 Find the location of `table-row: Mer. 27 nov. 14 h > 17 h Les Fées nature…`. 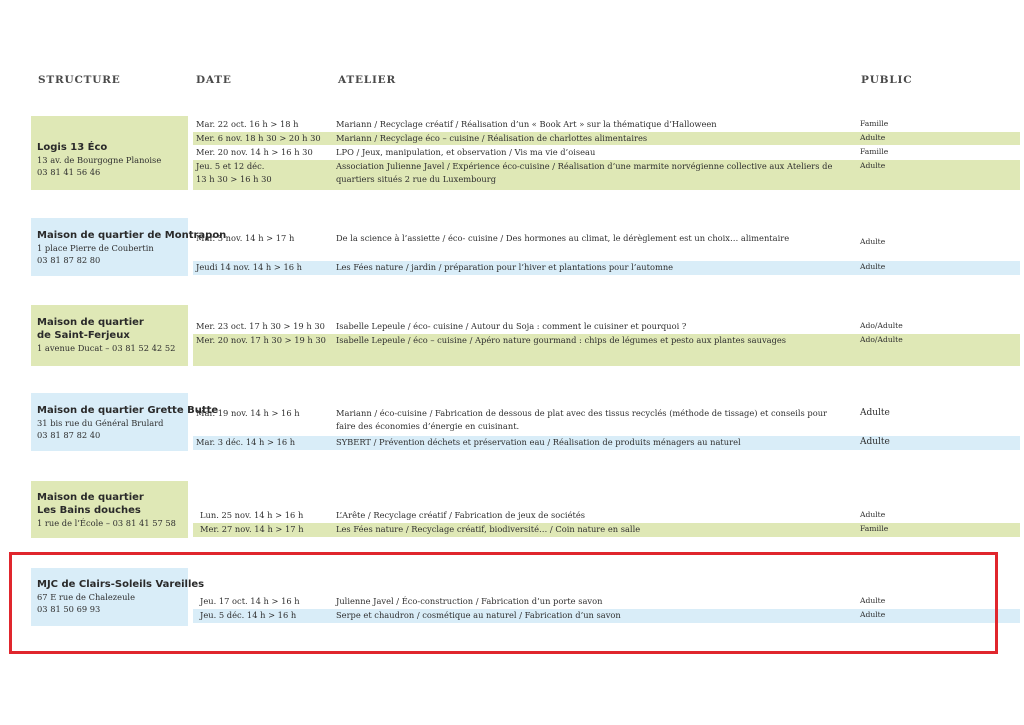

table-row: Mer. 27 nov. 14 h > 17 h Les Fées nature… is located at coordinates (606, 530).